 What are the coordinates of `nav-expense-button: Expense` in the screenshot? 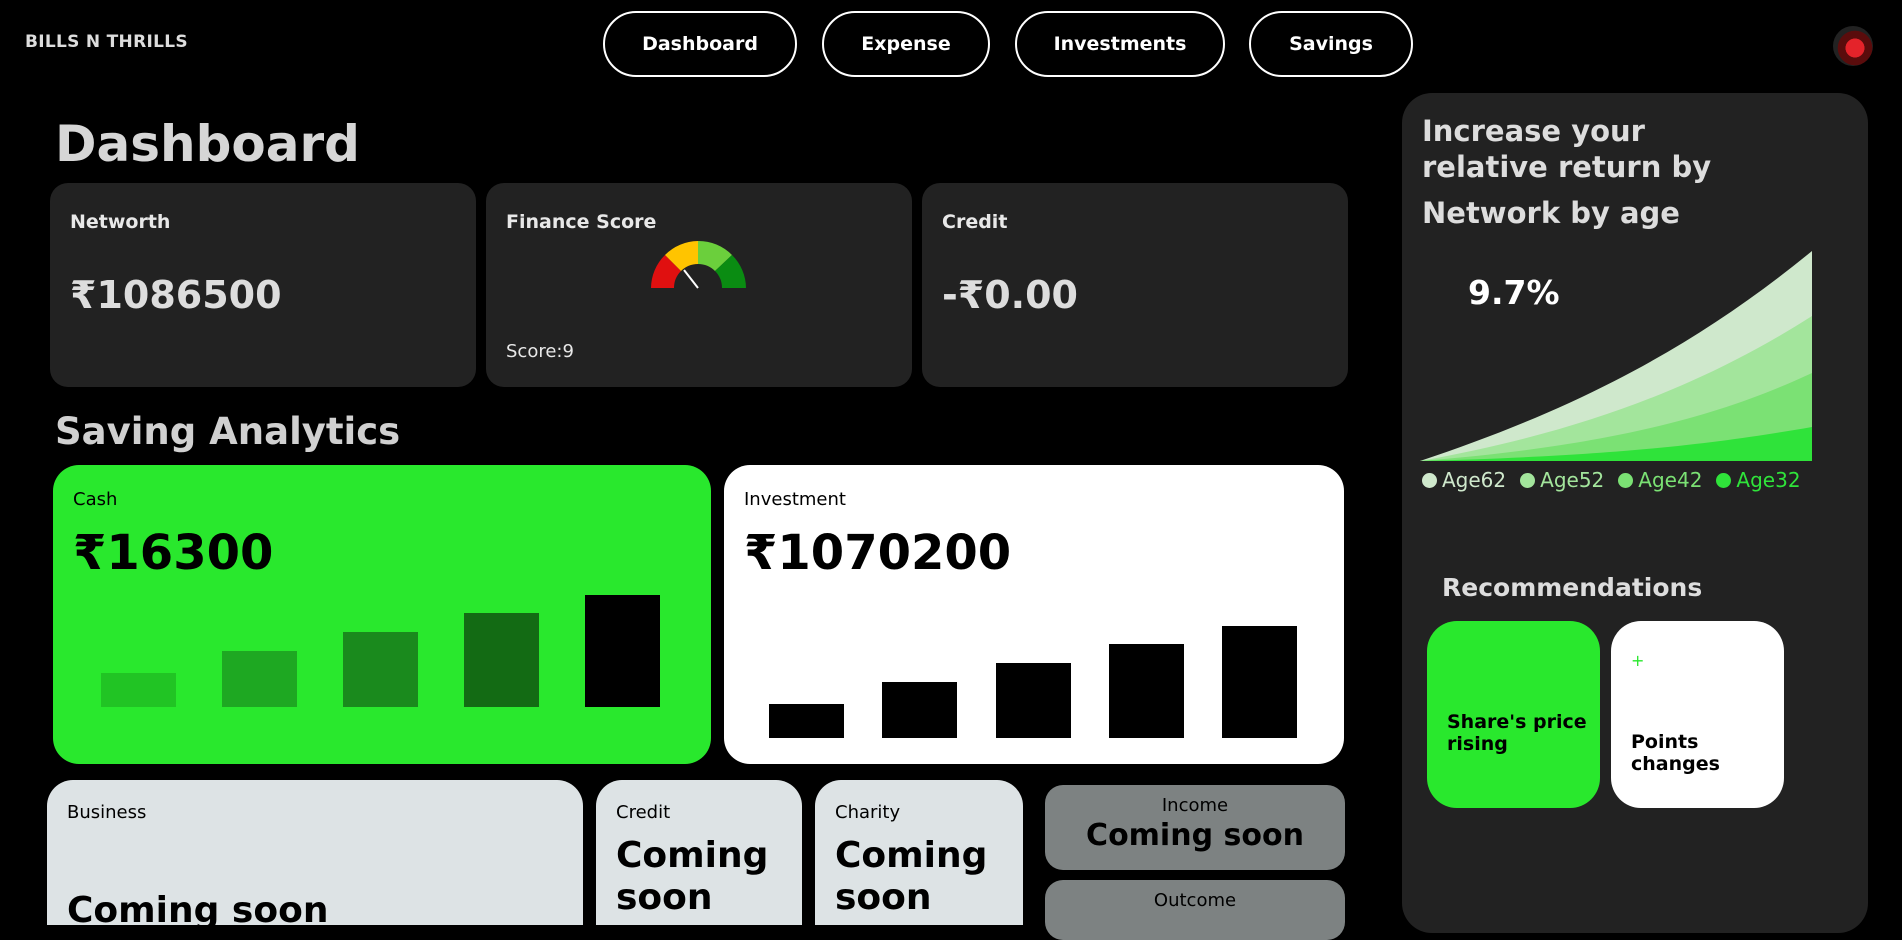 It's located at (906, 44).